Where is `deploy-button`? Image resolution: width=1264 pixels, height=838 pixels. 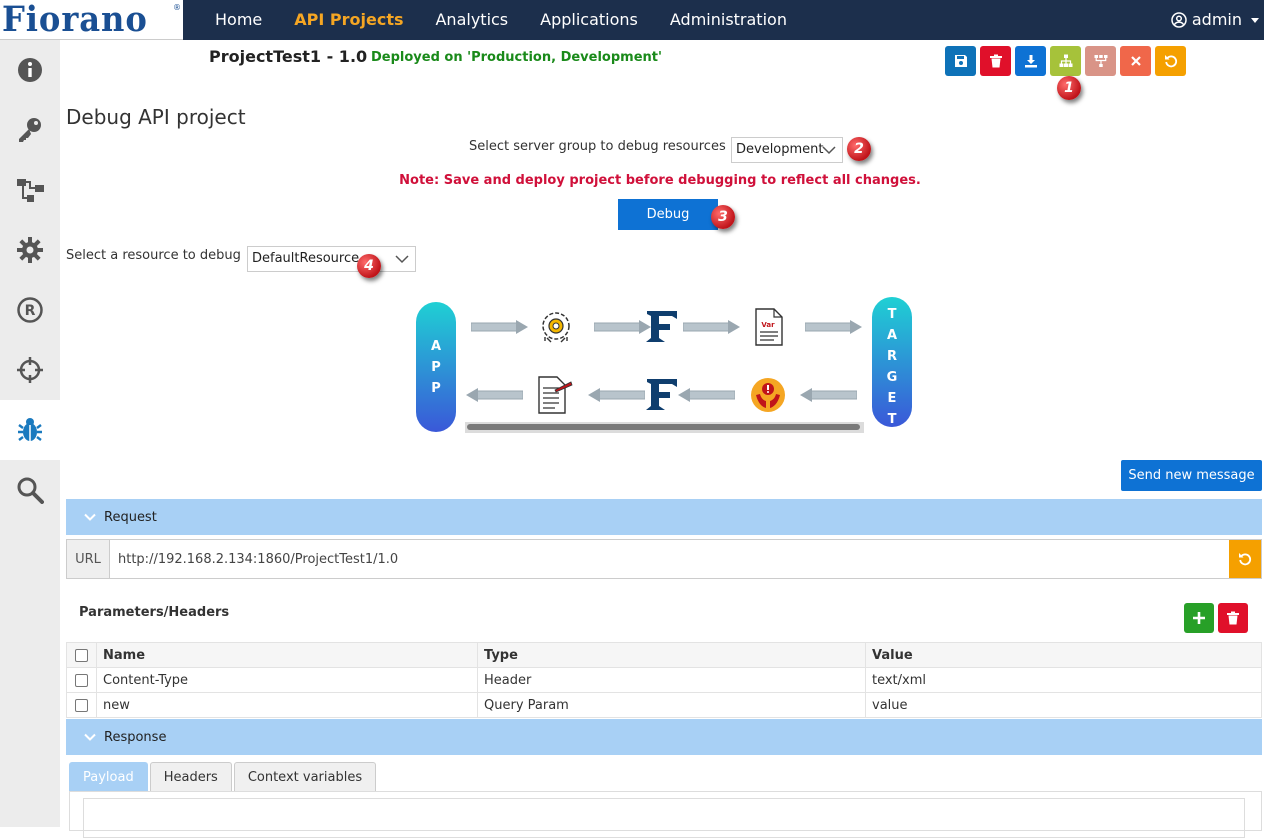
deploy-button is located at coordinates (1065, 61).